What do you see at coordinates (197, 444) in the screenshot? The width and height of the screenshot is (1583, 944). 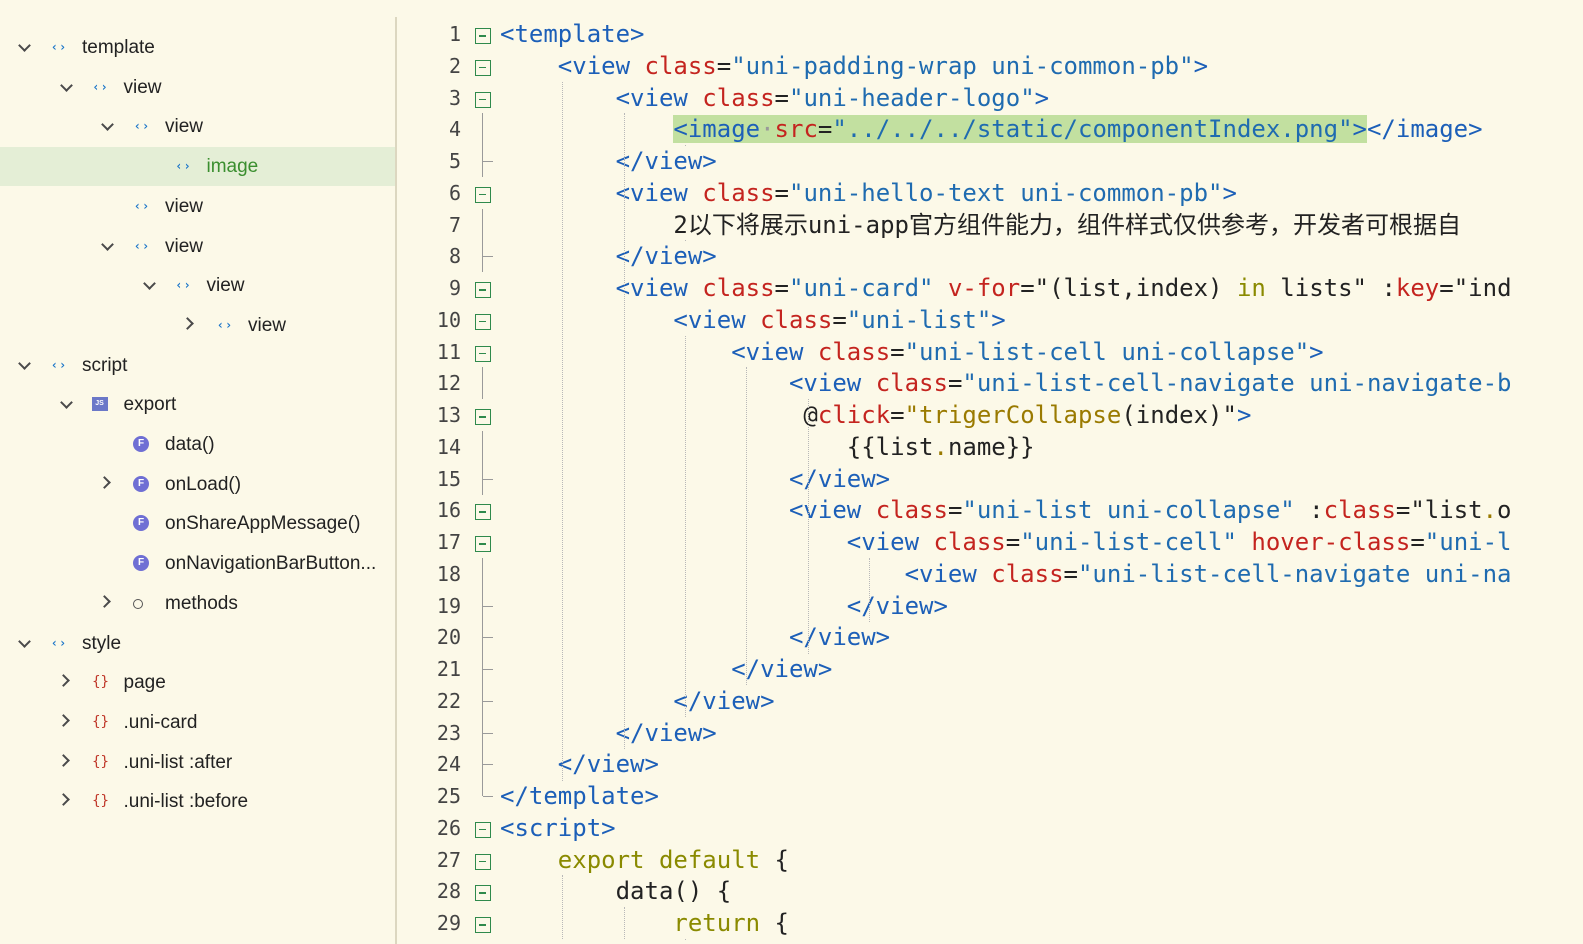 I see `outline-item-data: Fdata()` at bounding box center [197, 444].